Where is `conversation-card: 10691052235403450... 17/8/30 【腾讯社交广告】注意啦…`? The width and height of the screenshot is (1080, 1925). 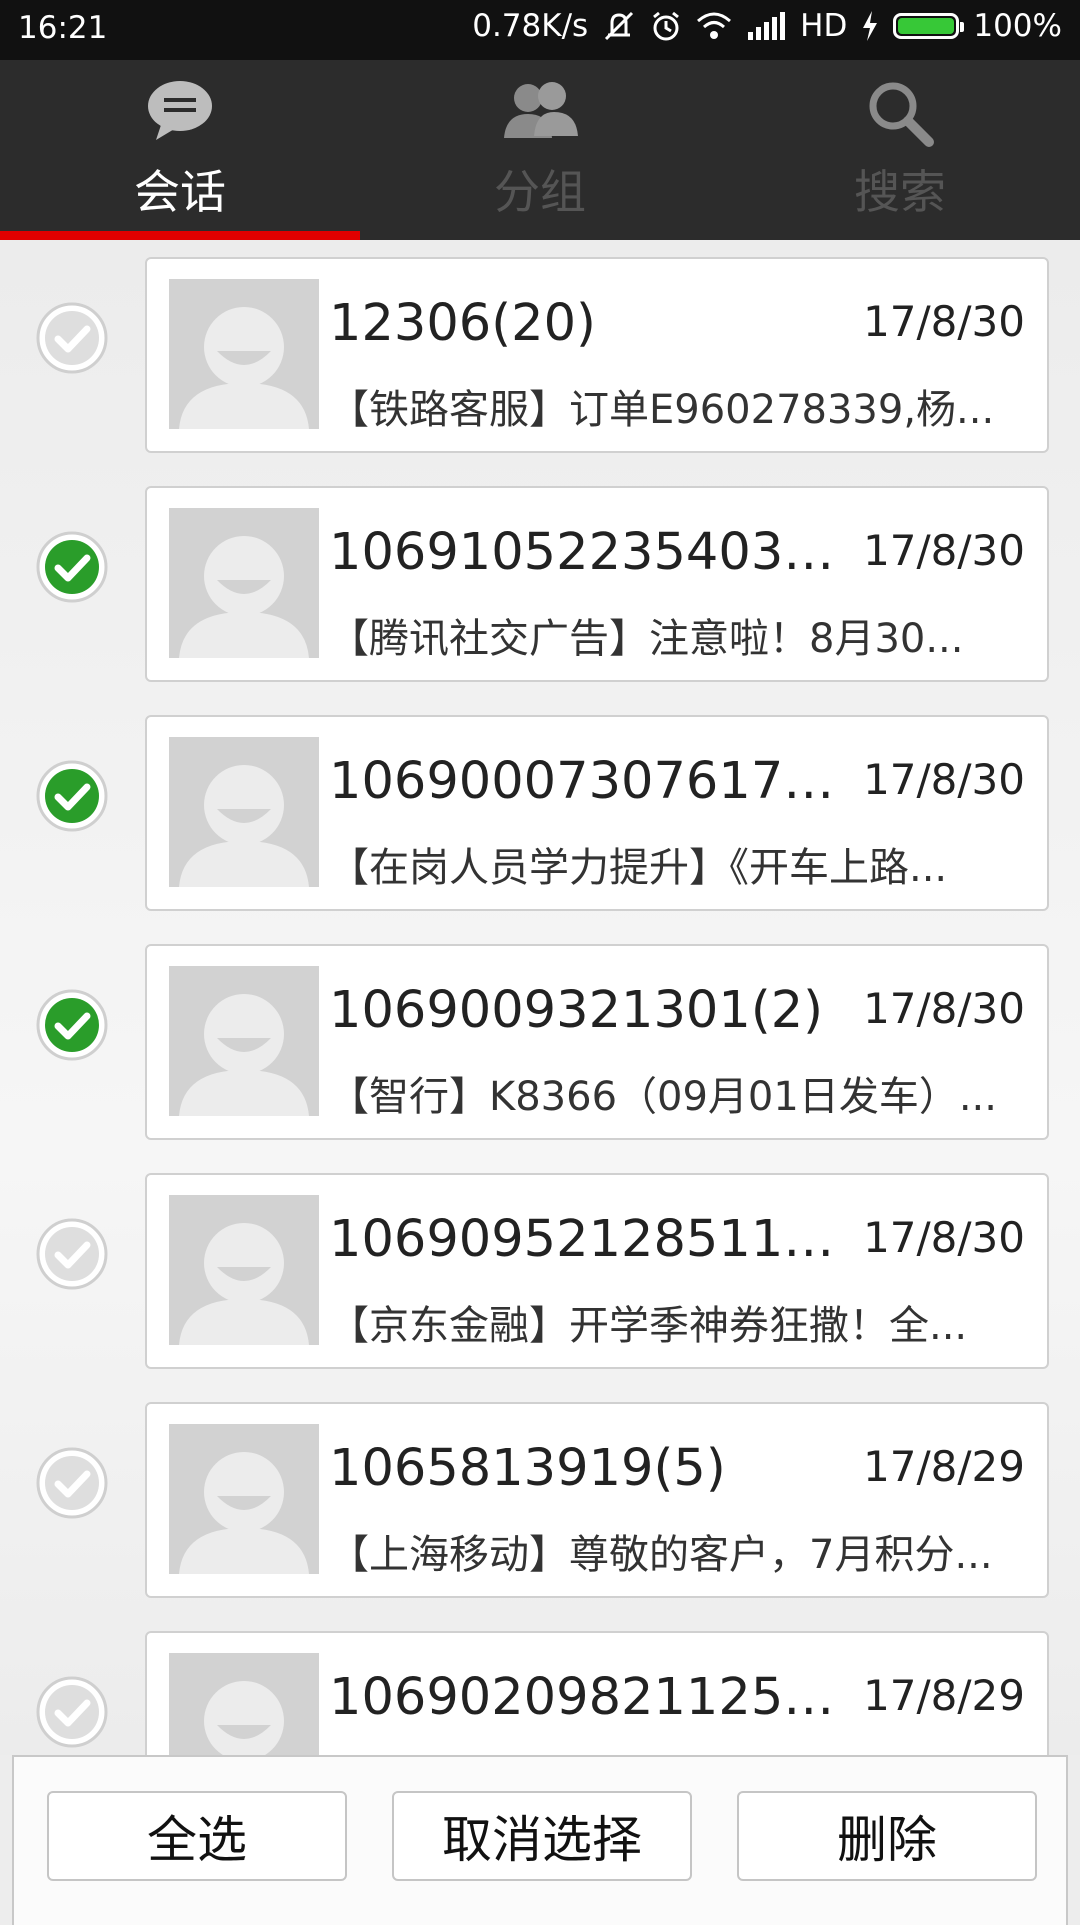 conversation-card: 10691052235403450... 17/8/30 【腾讯社交广告】注意啦… is located at coordinates (597, 584).